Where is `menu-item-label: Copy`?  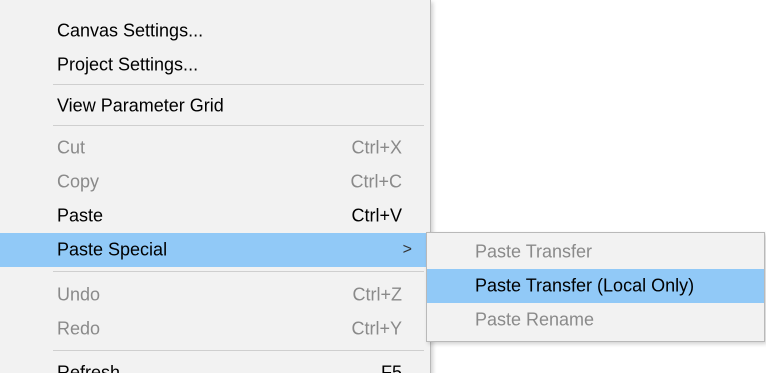 menu-item-label: Copy is located at coordinates (78, 181).